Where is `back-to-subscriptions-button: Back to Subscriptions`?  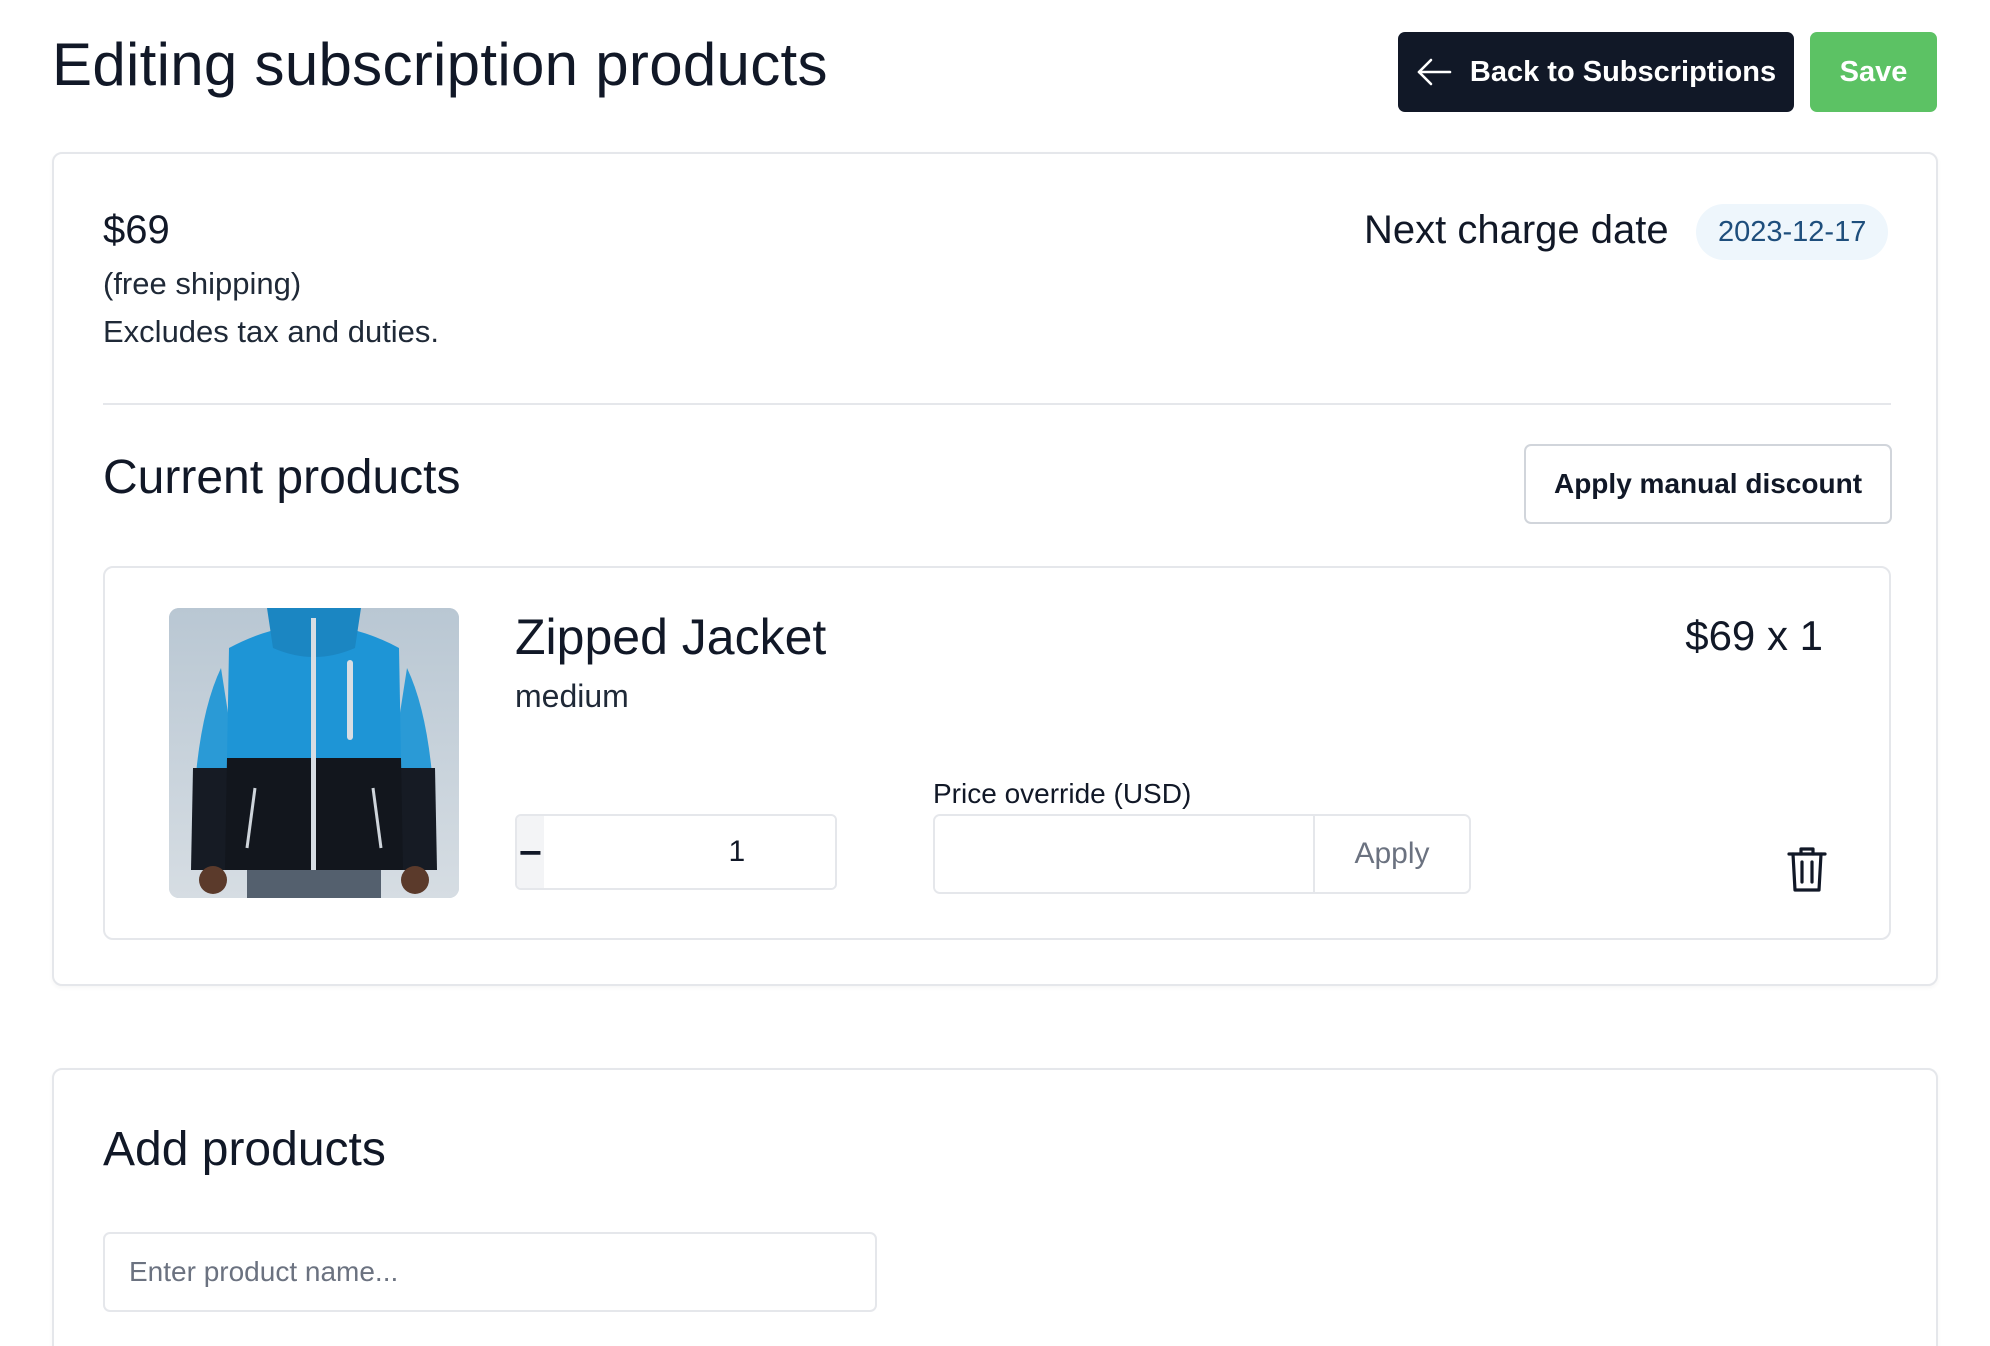
back-to-subscriptions-button: Back to Subscriptions is located at coordinates (1596, 72).